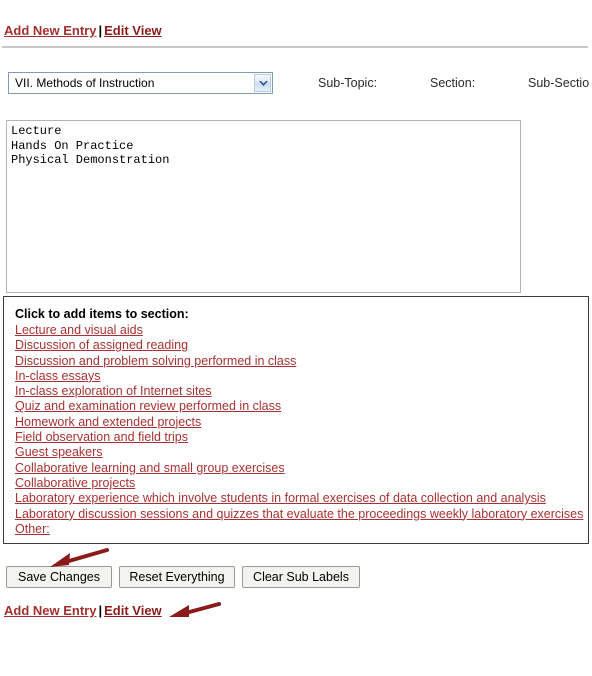 This screenshot has height=676, width=592. What do you see at coordinates (59, 577) in the screenshot?
I see `save-changes-button: Save Changes` at bounding box center [59, 577].